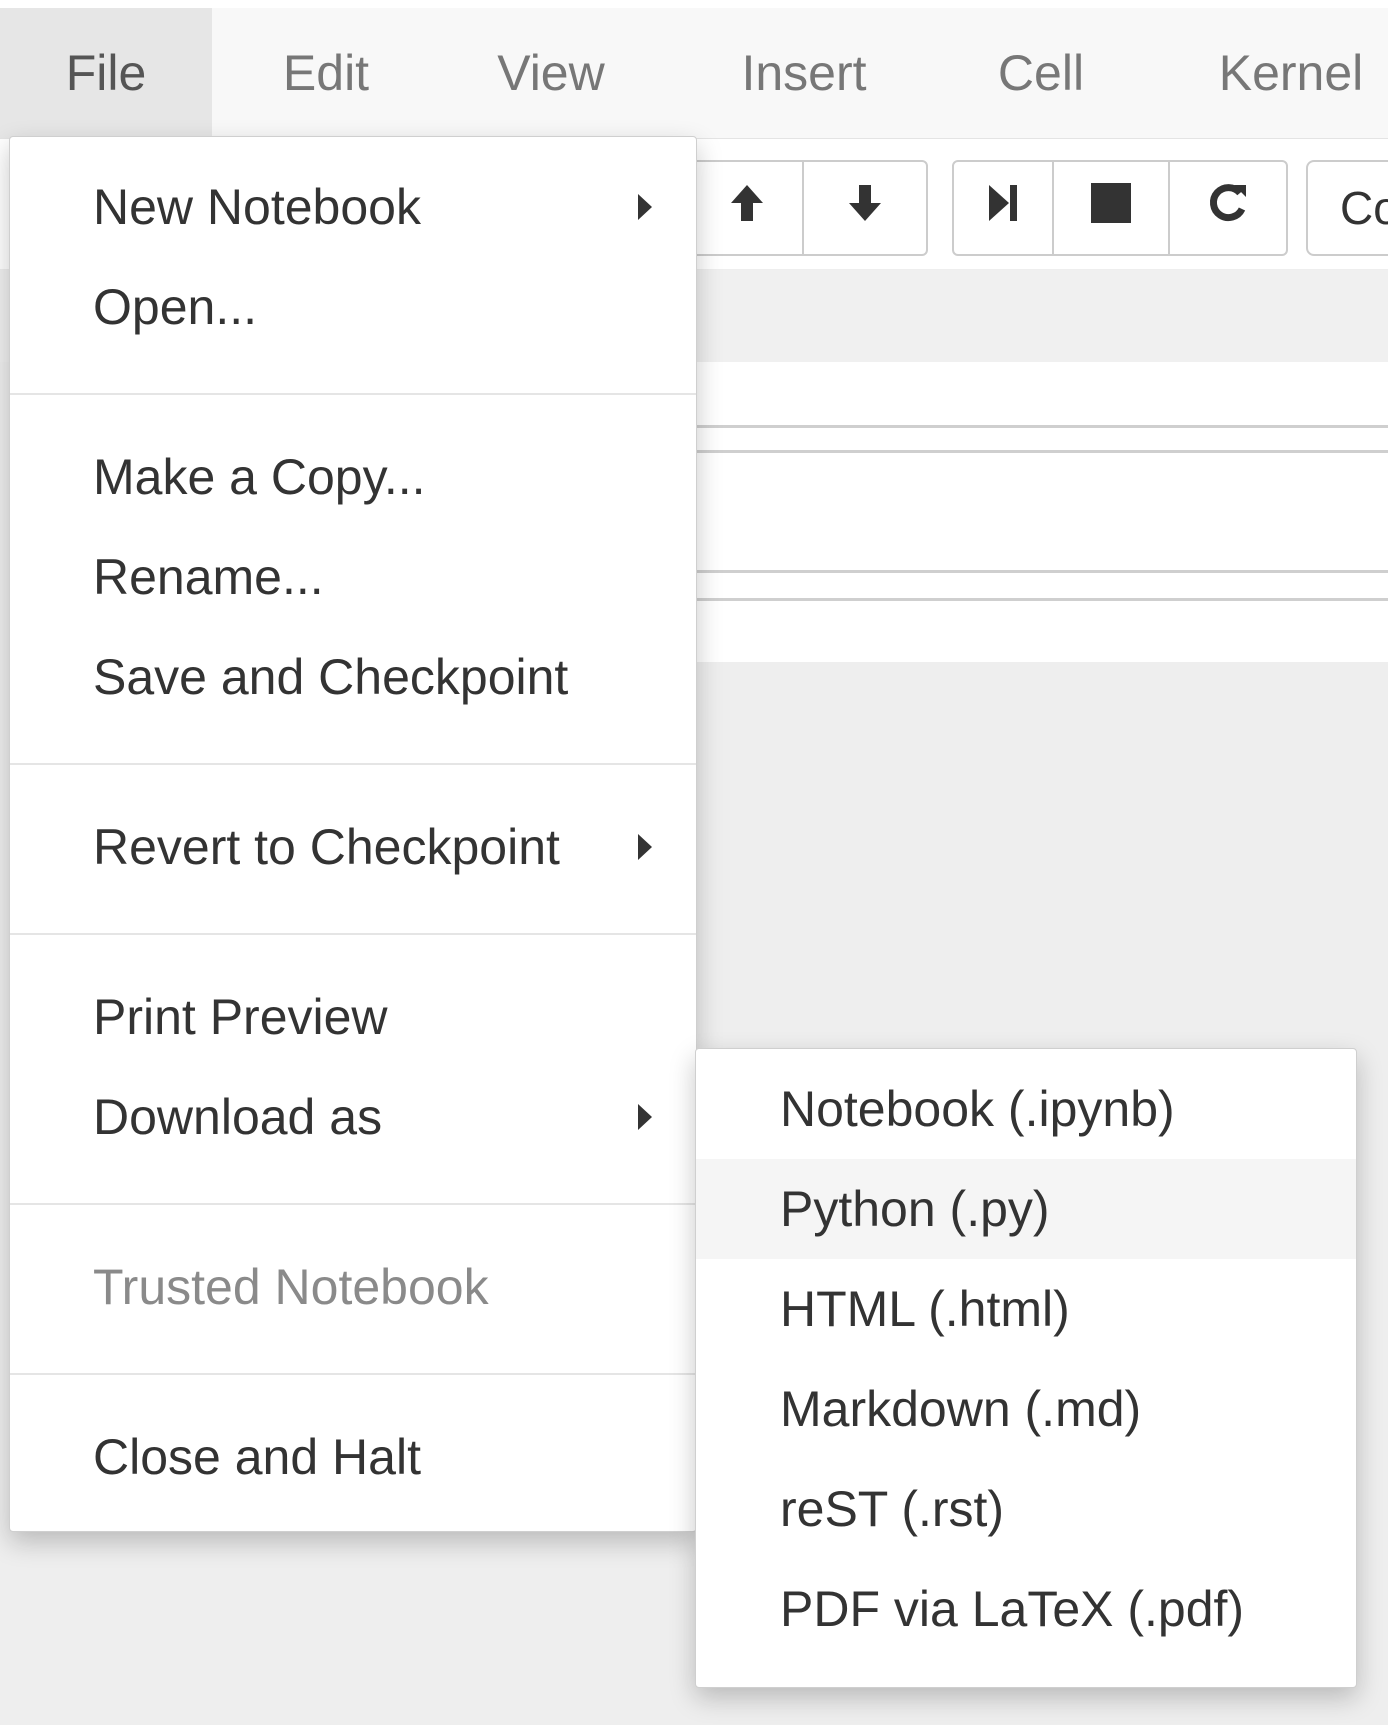  What do you see at coordinates (1291, 73) in the screenshot?
I see `menu-kernel: Kernel` at bounding box center [1291, 73].